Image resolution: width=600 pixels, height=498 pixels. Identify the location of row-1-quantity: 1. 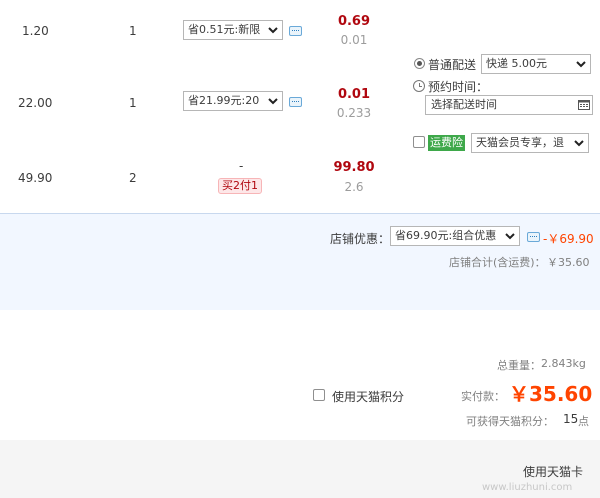
(133, 31).